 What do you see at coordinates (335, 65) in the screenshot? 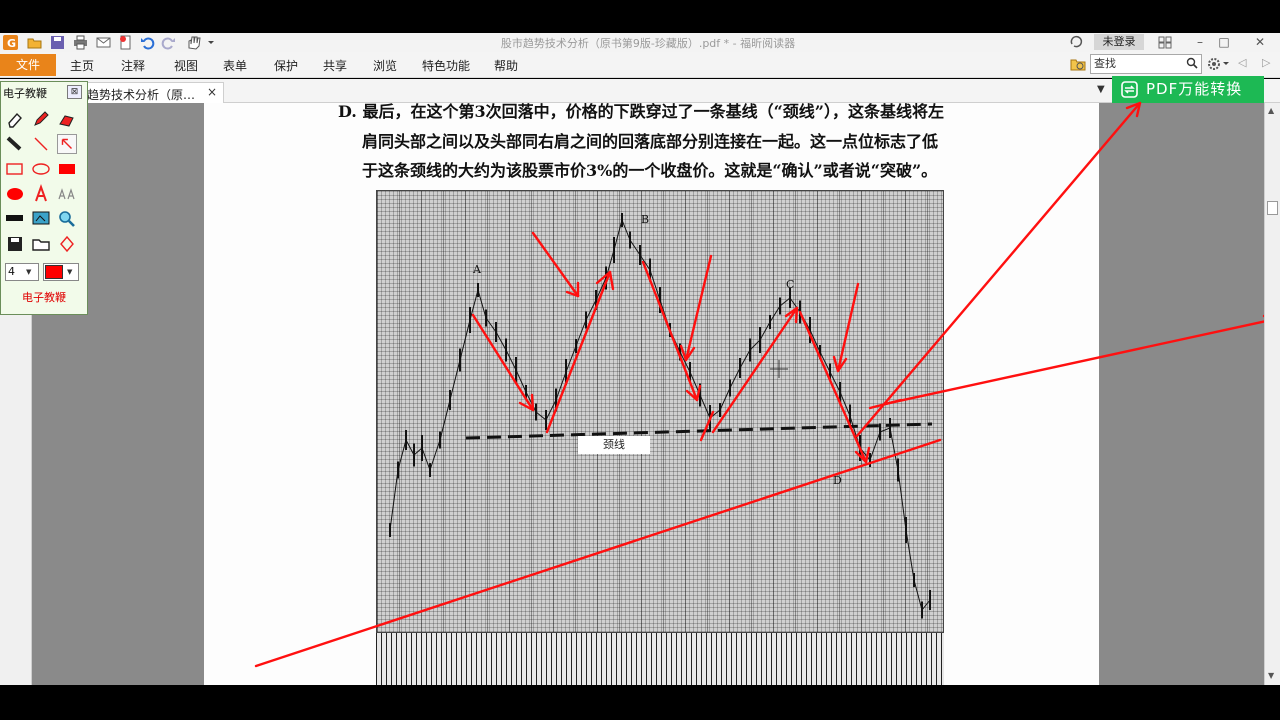
I see `menu-share: 共享` at bounding box center [335, 65].